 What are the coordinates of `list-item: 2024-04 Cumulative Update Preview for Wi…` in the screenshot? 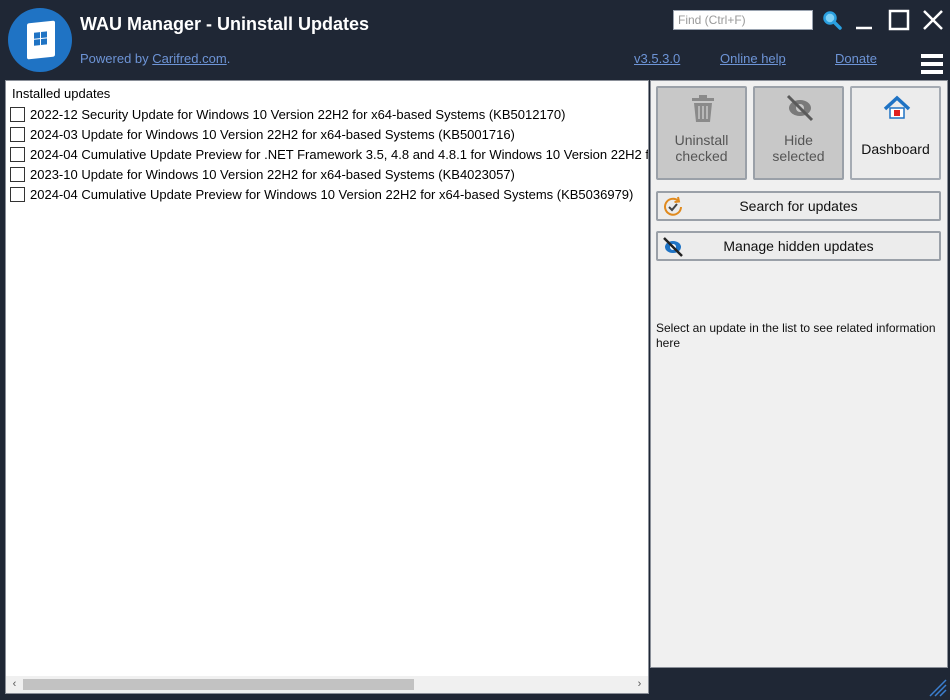 It's located at (328, 195).